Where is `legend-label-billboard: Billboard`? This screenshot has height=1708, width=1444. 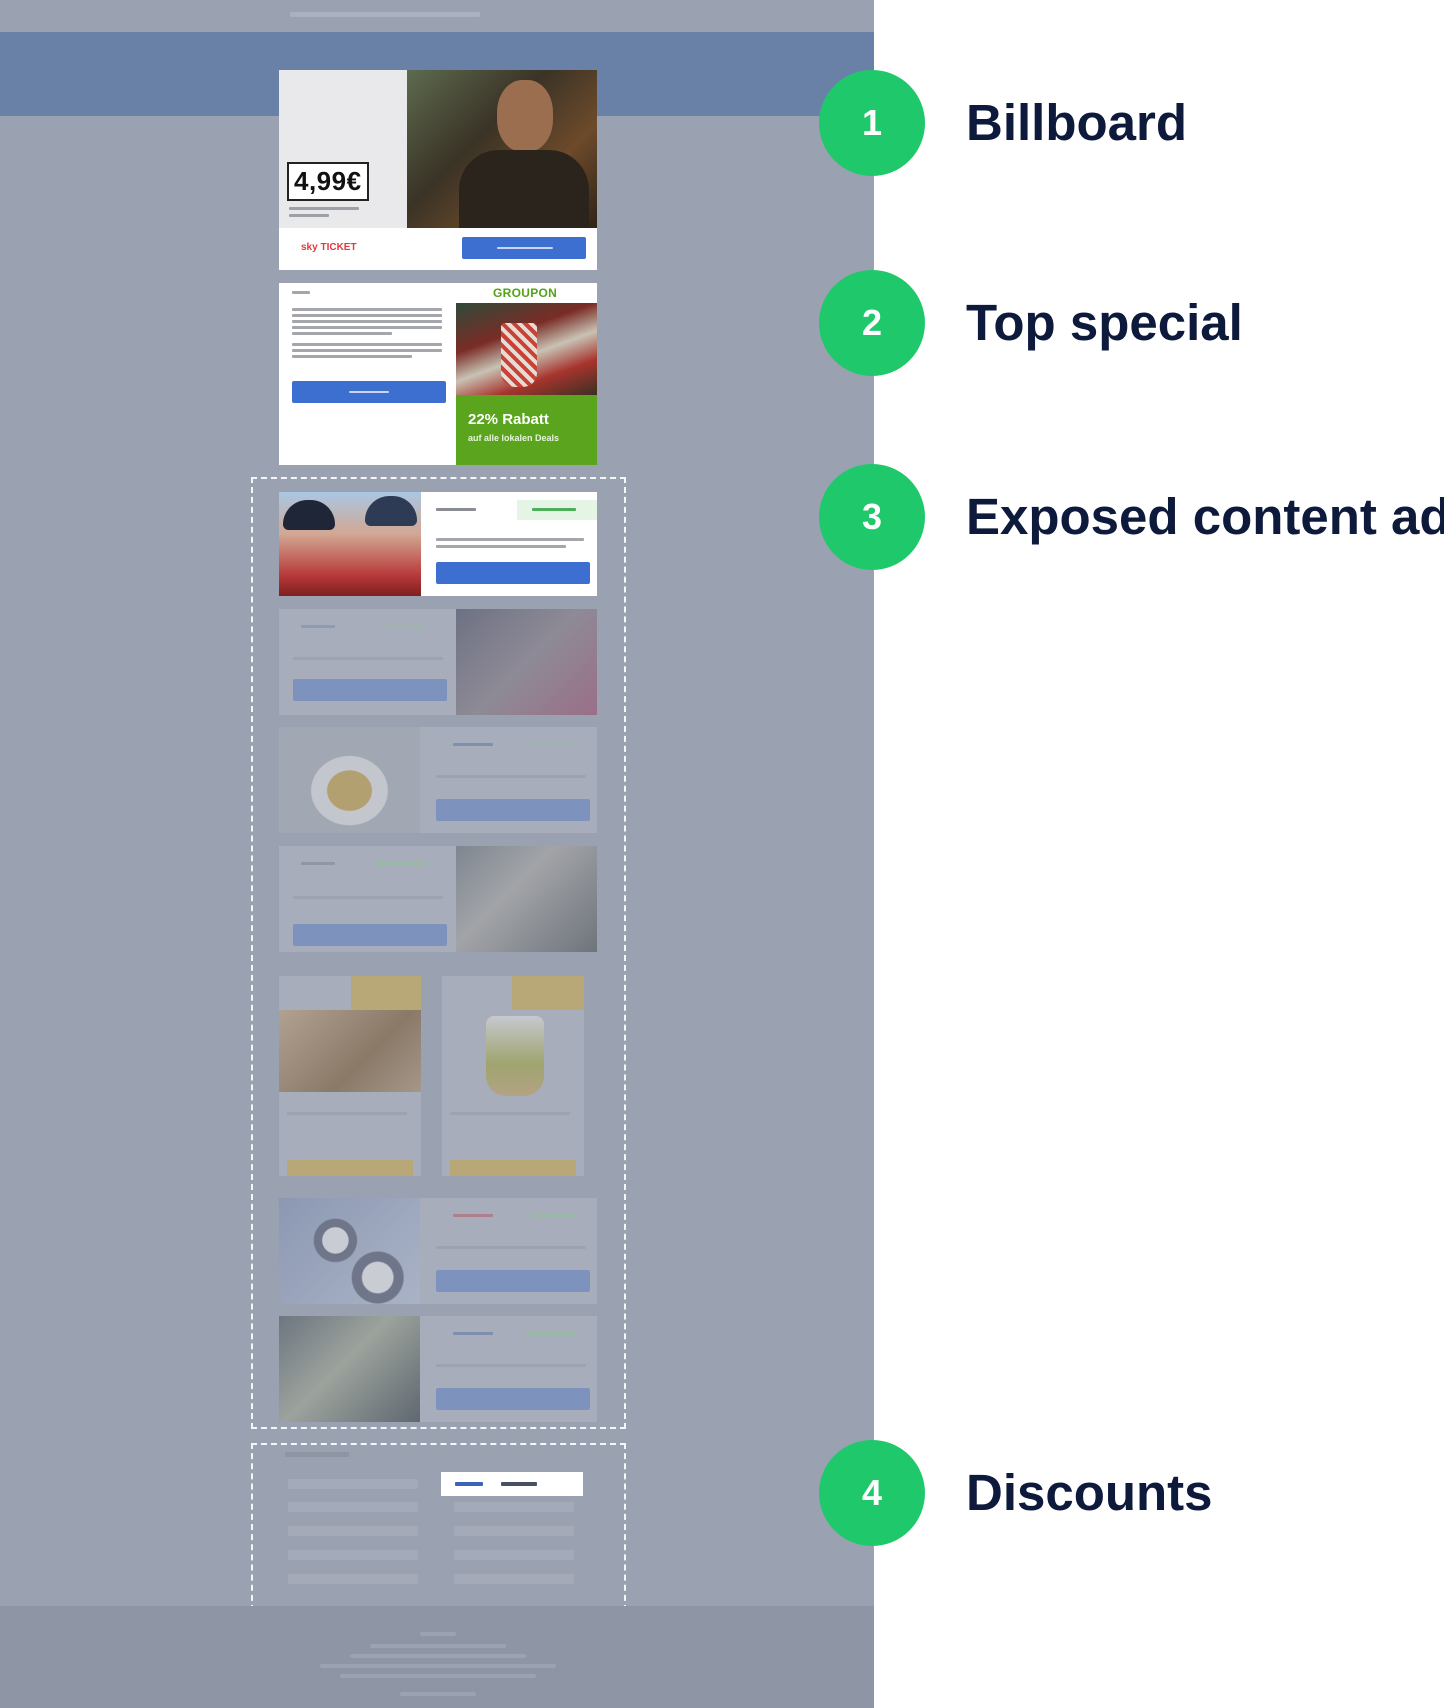
legend-label-billboard: Billboard is located at coordinates (1077, 122).